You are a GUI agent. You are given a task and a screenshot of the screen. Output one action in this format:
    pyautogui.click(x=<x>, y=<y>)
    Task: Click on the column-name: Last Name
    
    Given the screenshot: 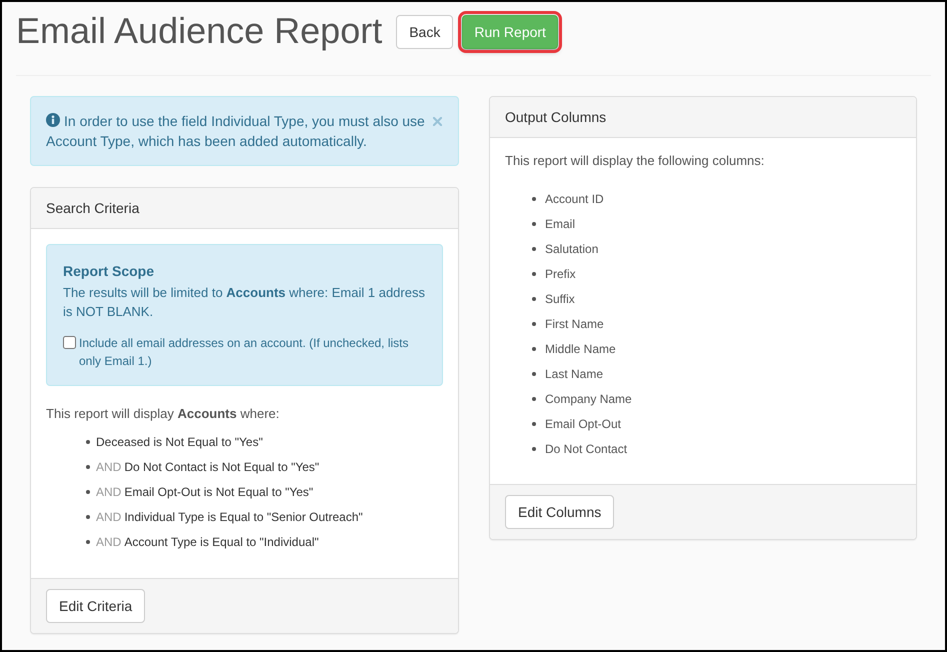 What is the action you would take?
    pyautogui.click(x=574, y=374)
    